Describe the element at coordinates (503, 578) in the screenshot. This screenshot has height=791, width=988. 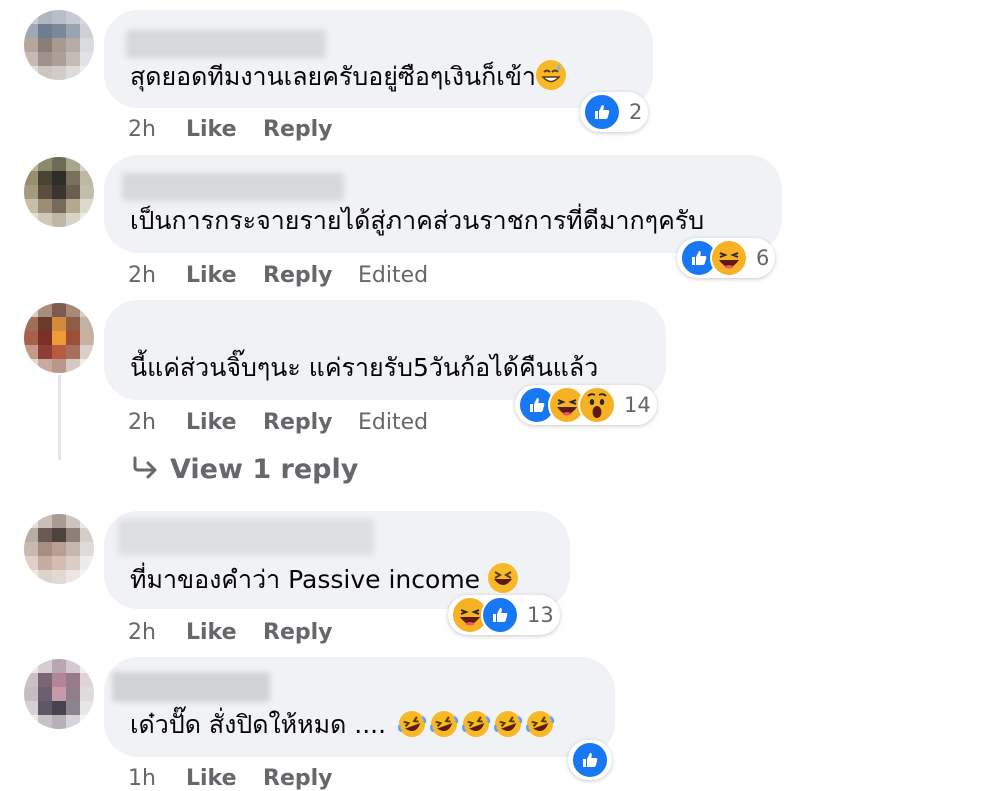
I see `laughing-emoji-icon` at that location.